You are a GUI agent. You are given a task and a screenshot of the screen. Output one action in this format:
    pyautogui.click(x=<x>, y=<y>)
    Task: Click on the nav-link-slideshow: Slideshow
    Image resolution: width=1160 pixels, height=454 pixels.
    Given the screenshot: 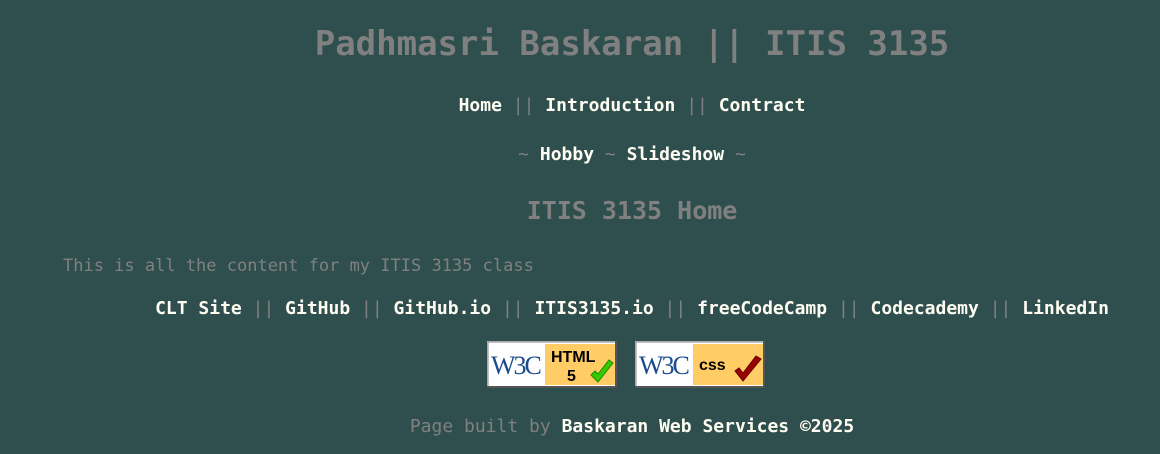 What is the action you would take?
    pyautogui.click(x=676, y=154)
    